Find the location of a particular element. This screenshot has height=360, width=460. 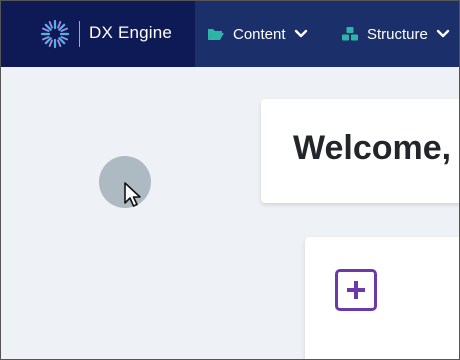

mouse-pointer-icon is located at coordinates (132, 194).